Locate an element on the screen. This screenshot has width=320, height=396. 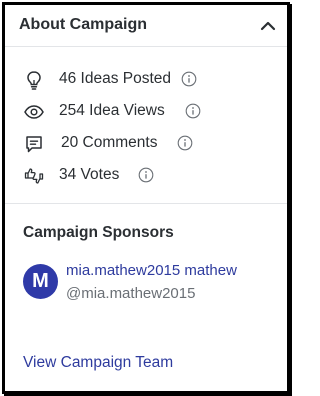
stat-idea-views: 254 Idea Views is located at coordinates (148, 111).